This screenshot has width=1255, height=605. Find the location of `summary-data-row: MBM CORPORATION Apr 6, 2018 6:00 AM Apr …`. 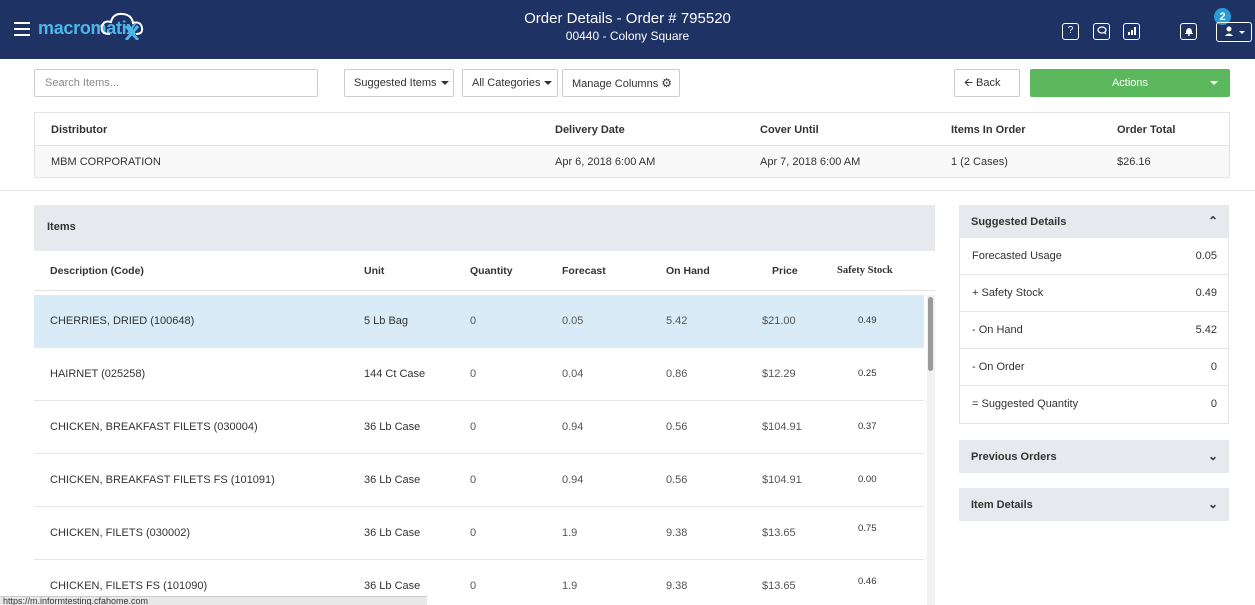

summary-data-row: MBM CORPORATION Apr 6, 2018 6:00 AM Apr … is located at coordinates (632, 161).